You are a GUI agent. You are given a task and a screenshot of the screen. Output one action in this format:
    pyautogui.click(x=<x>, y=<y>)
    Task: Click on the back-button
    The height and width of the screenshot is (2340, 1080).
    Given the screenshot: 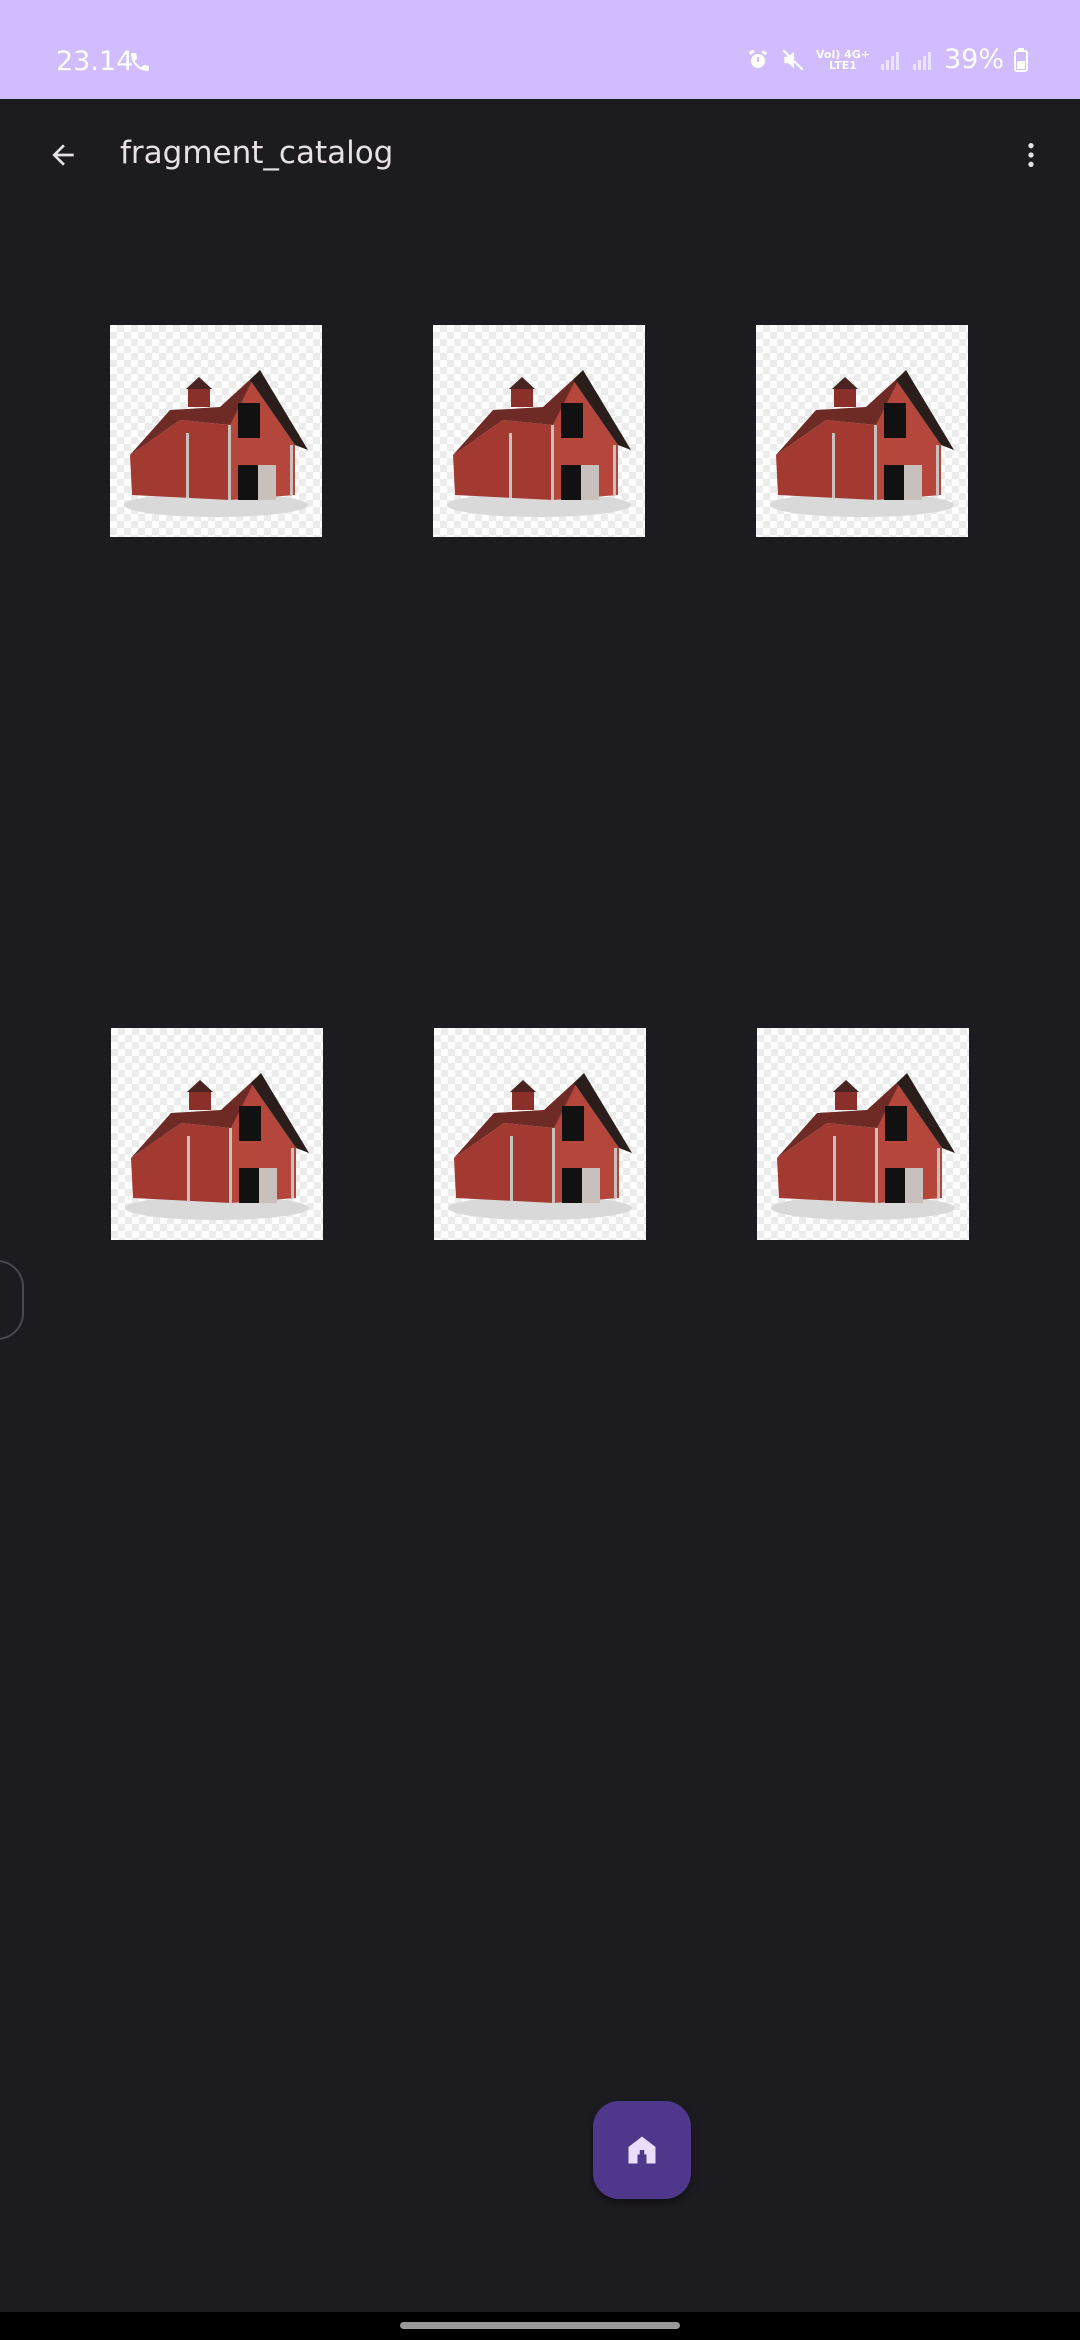 What is the action you would take?
    pyautogui.click(x=63, y=155)
    